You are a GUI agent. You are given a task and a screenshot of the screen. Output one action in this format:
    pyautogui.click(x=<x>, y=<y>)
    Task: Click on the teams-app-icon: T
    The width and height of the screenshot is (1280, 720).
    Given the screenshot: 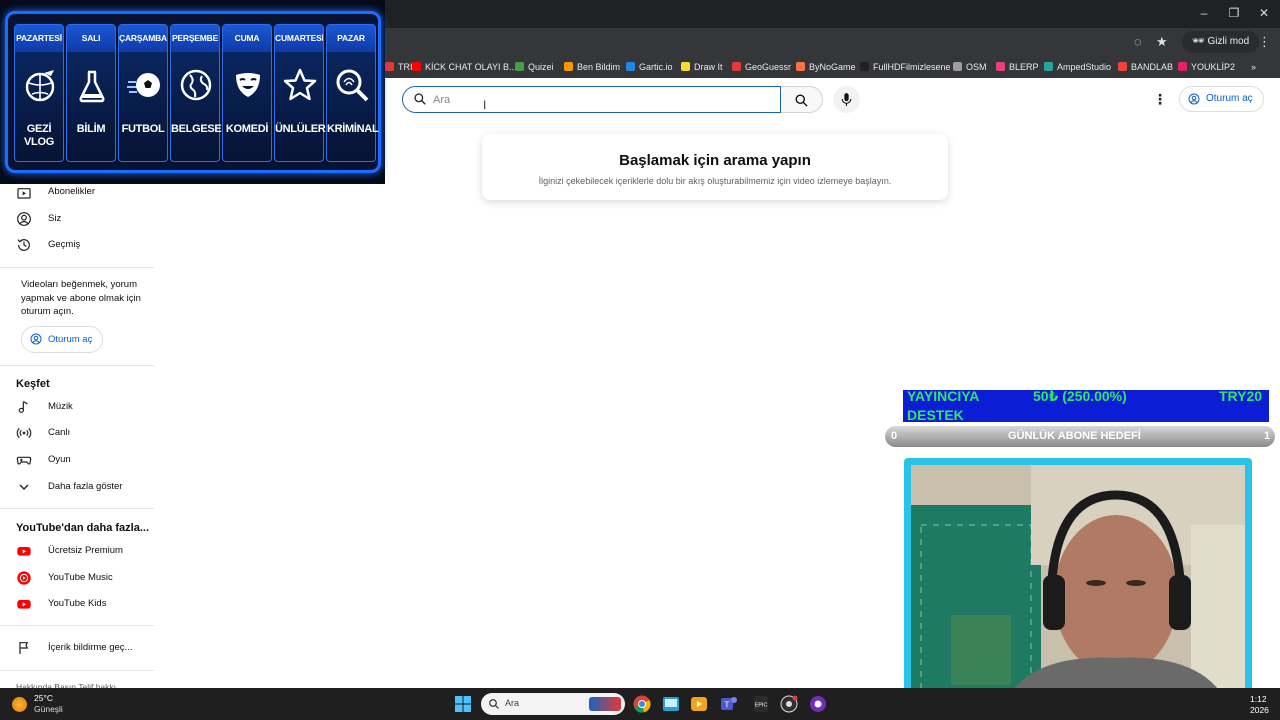 What is the action you would take?
    pyautogui.click(x=729, y=704)
    